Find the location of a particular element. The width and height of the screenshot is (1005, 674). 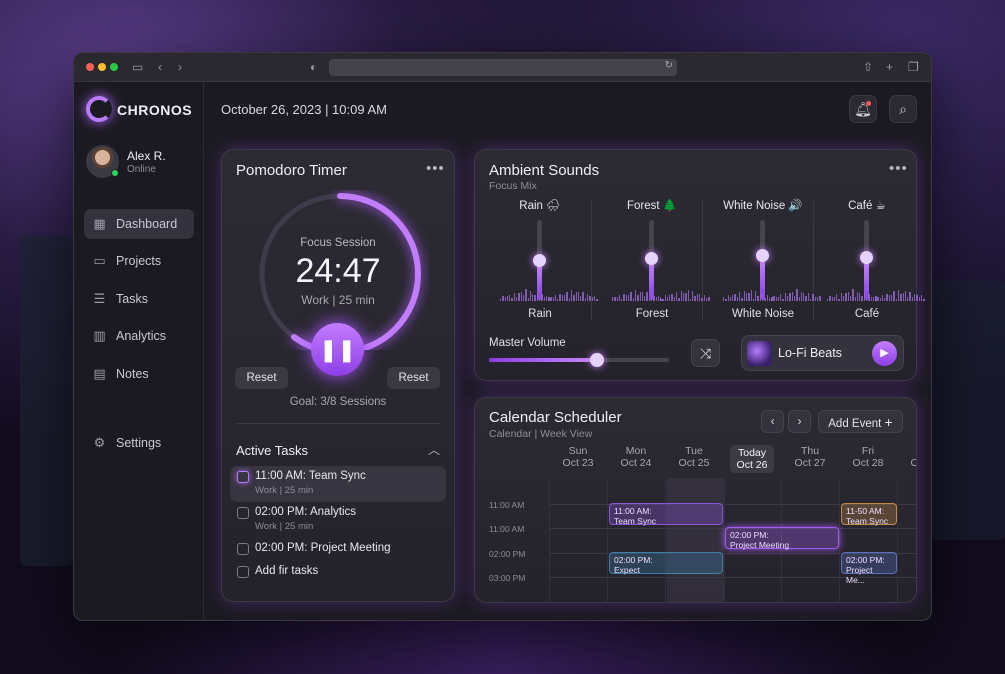

calendar-event: 11-50 AM: Team Sync is located at coordinates (869, 514).